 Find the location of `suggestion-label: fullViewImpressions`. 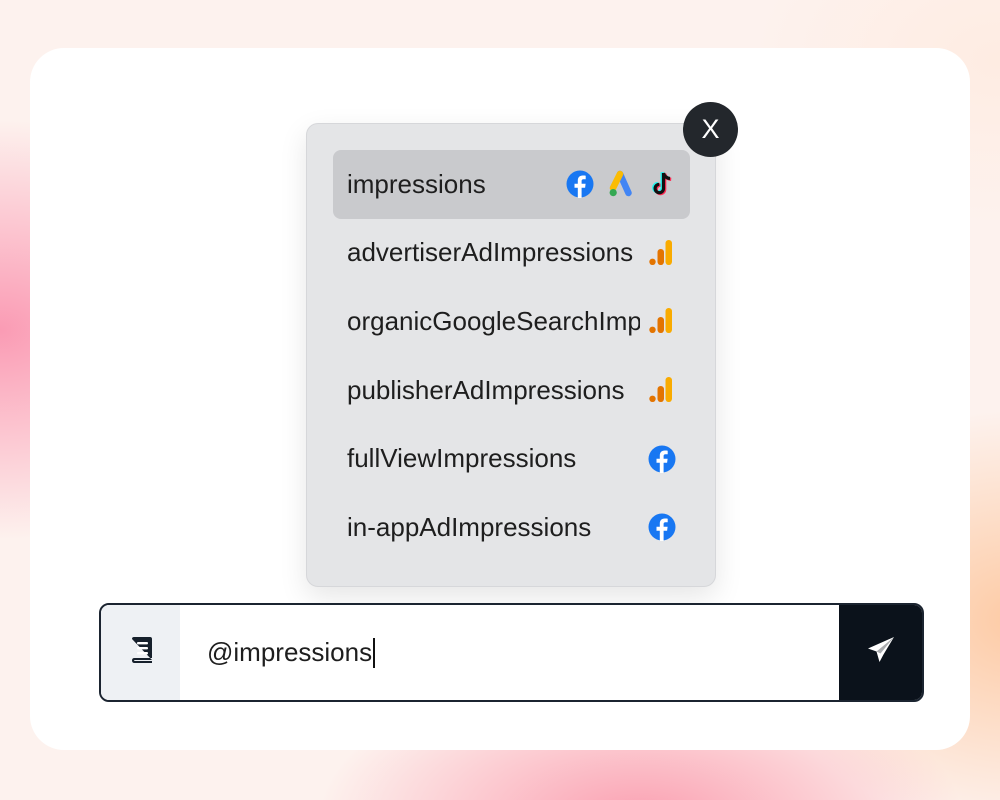

suggestion-label: fullViewImpressions is located at coordinates (462, 458).